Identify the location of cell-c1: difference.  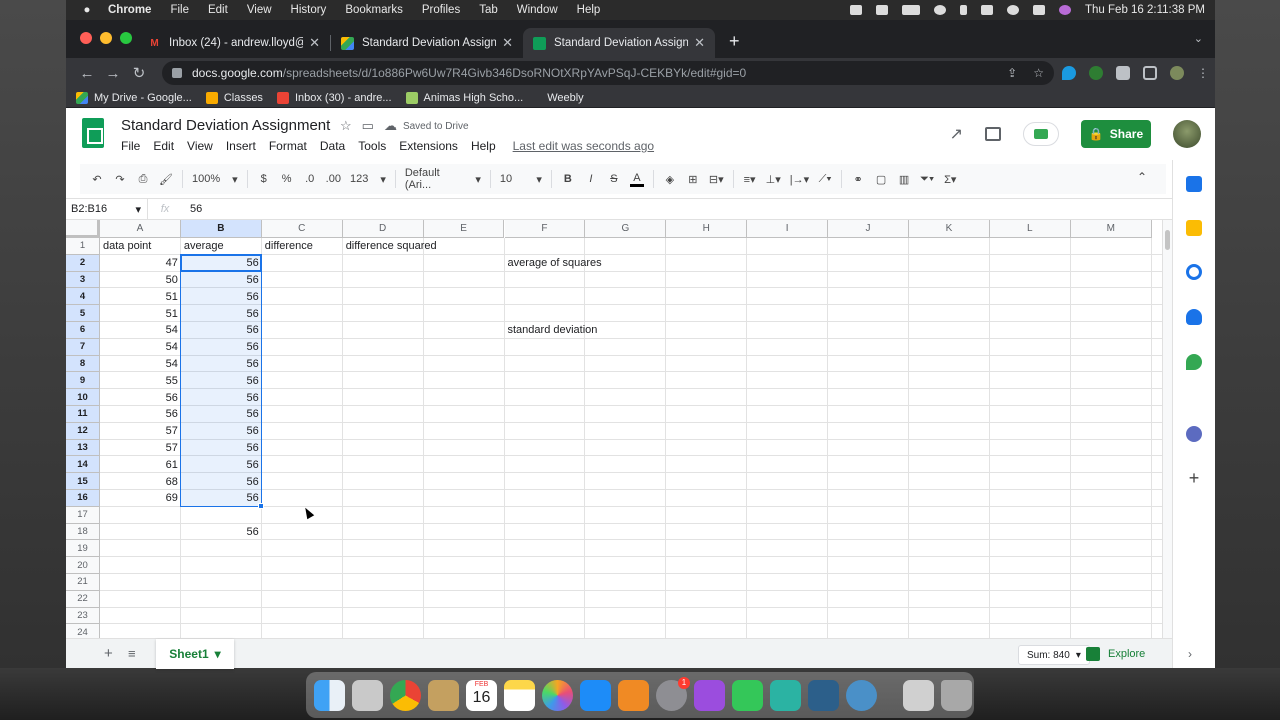
(289, 246).